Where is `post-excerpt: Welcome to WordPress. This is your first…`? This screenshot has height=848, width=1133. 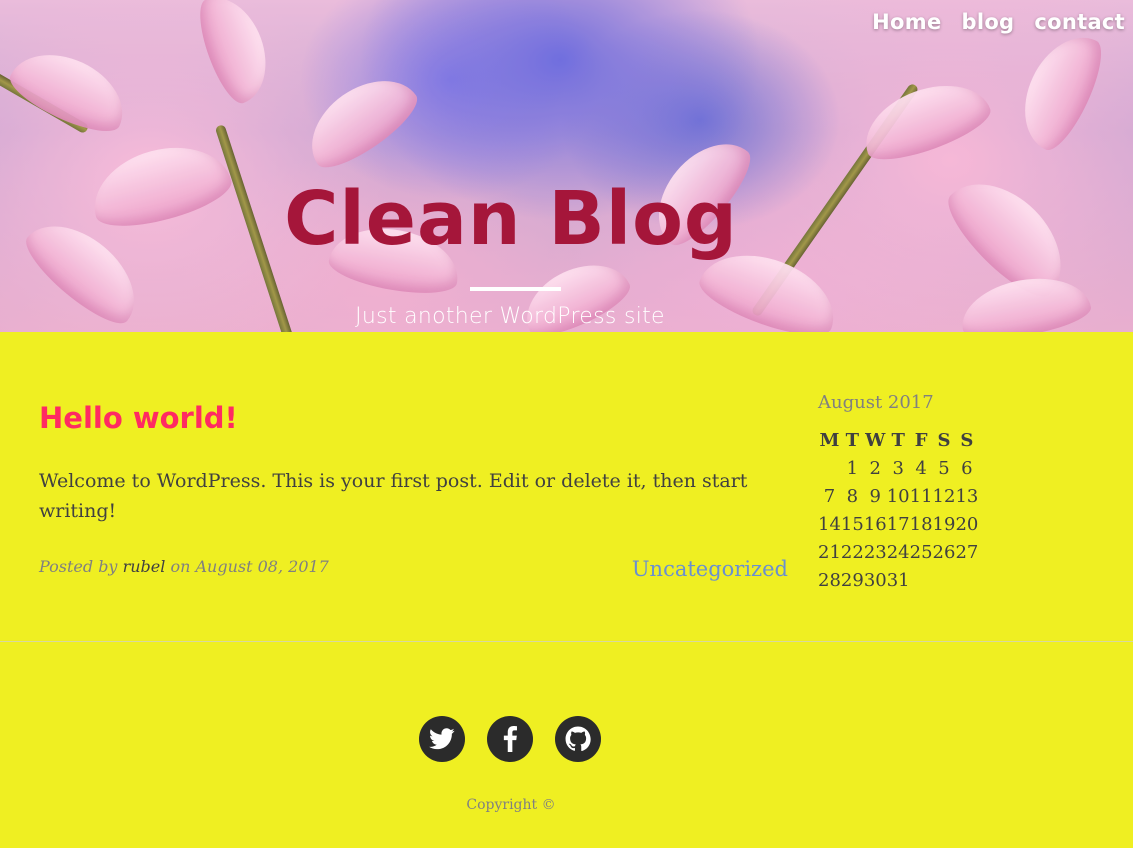
post-excerpt: Welcome to WordPress. This is your first… is located at coordinates (393, 496).